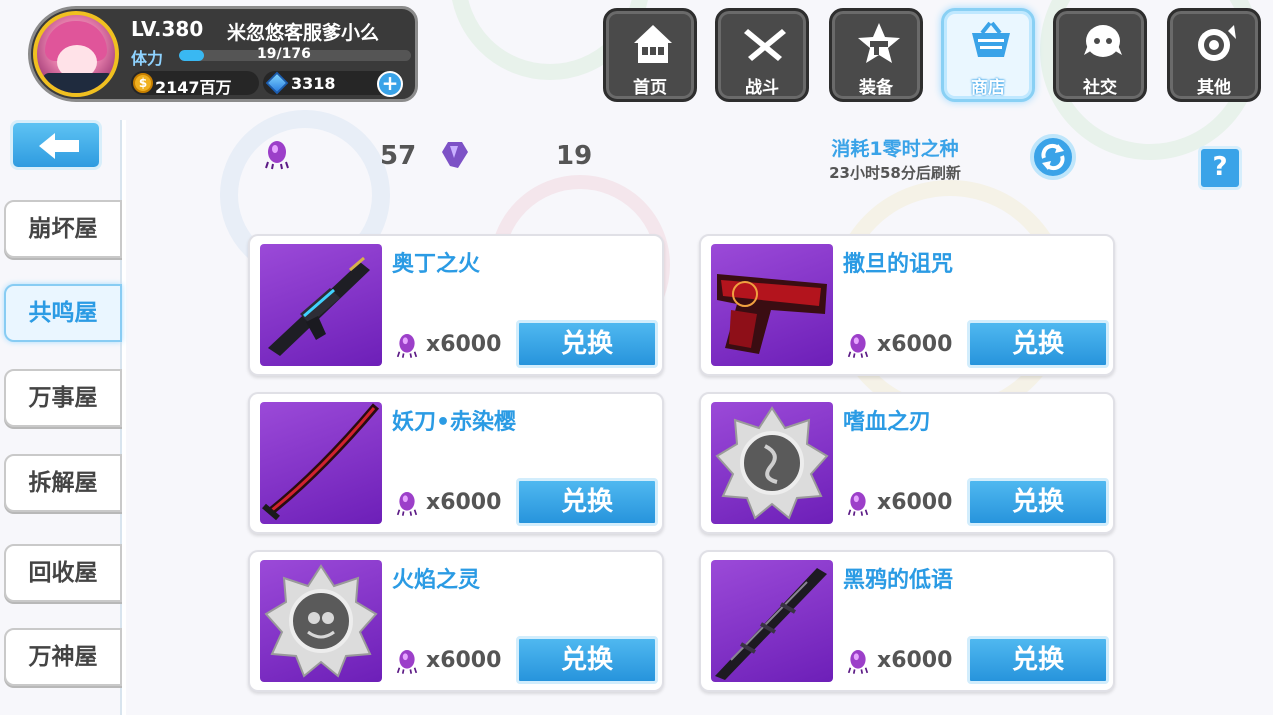 The image size is (1273, 715). I want to click on player-avatar, so click(76, 54).